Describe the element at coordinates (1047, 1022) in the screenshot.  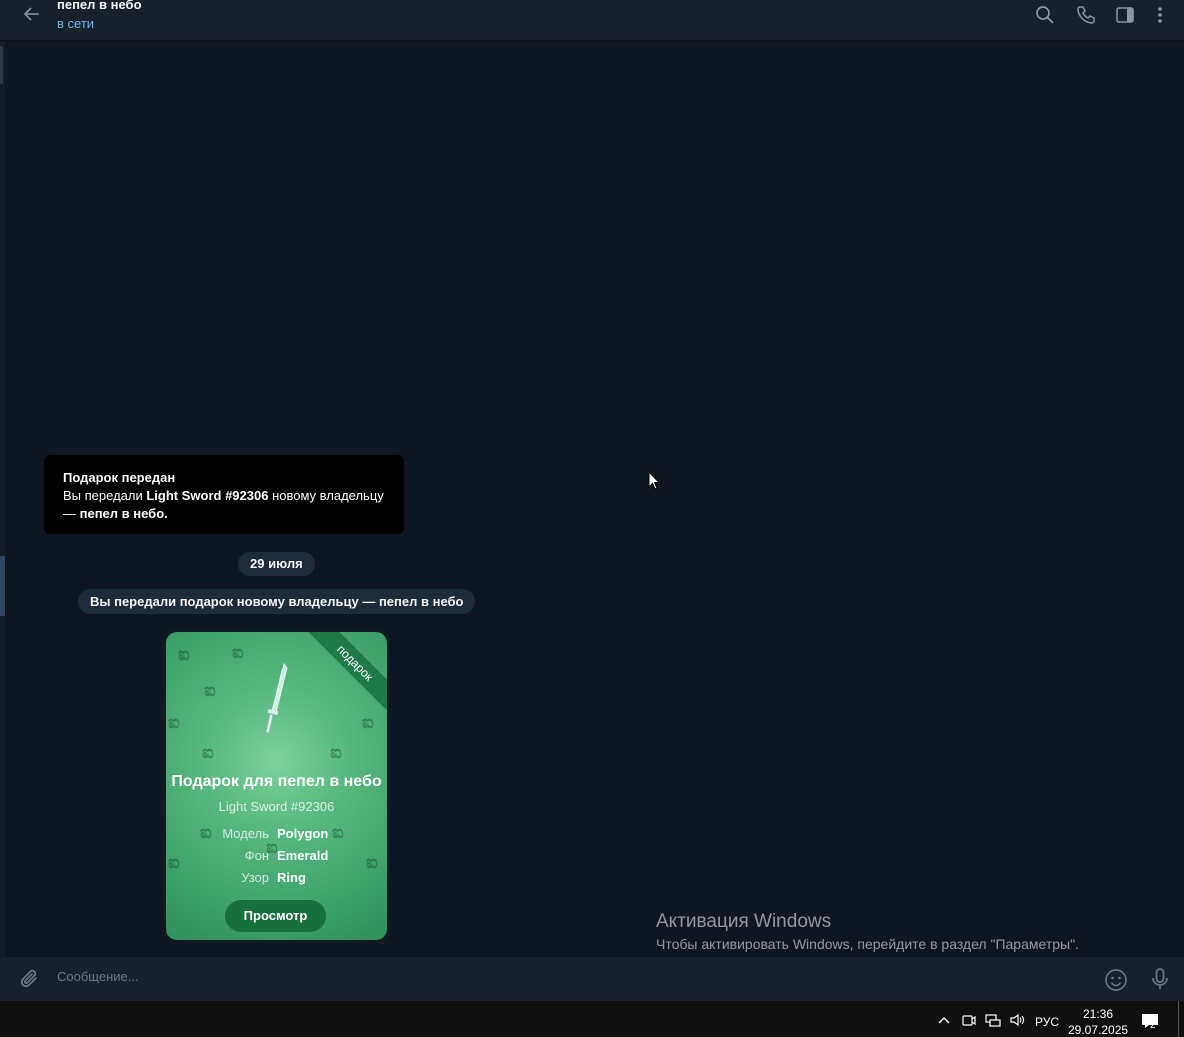
I see `input-language-indicator: РУС` at that location.